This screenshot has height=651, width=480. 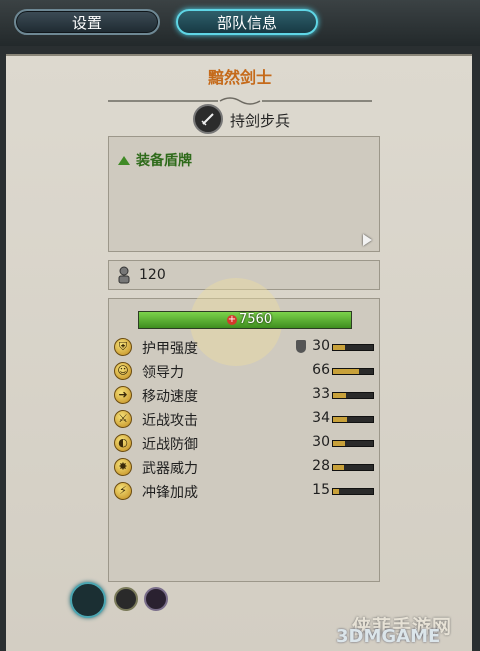 I want to click on top-tab-bar: 设置 部队信息, so click(x=240, y=23).